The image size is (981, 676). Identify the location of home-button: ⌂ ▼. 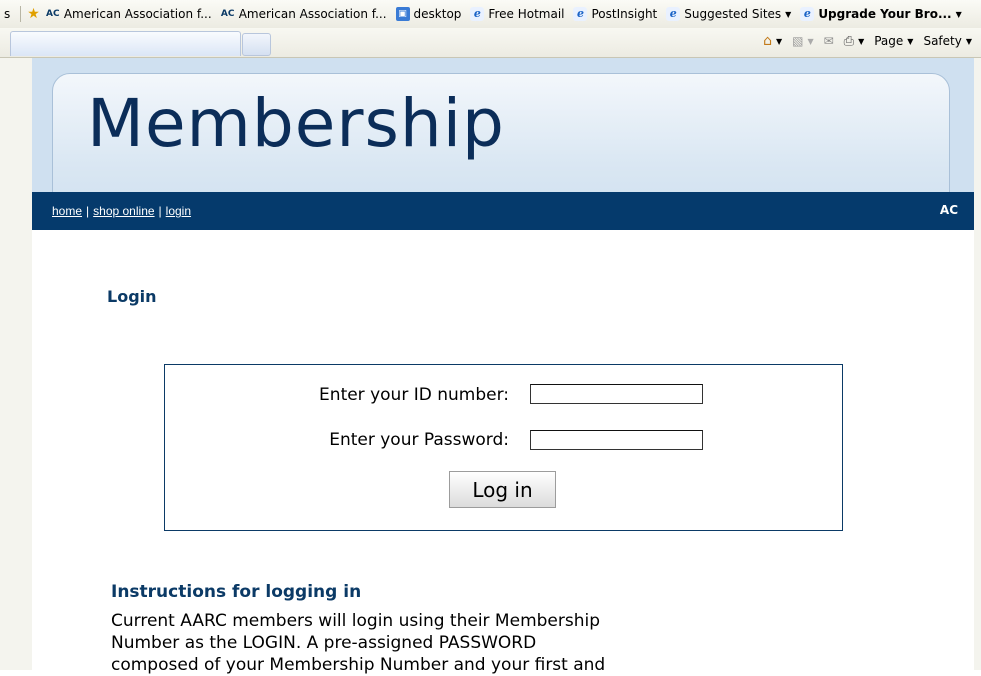
(772, 41).